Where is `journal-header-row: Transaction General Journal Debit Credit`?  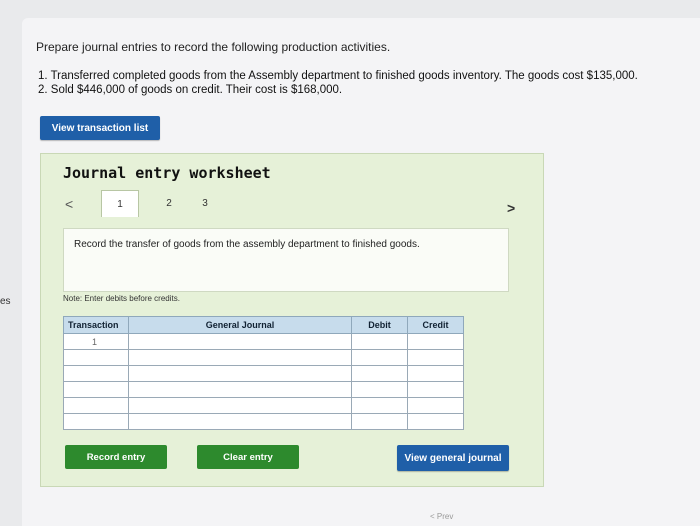
journal-header-row: Transaction General Journal Debit Credit is located at coordinates (263, 325).